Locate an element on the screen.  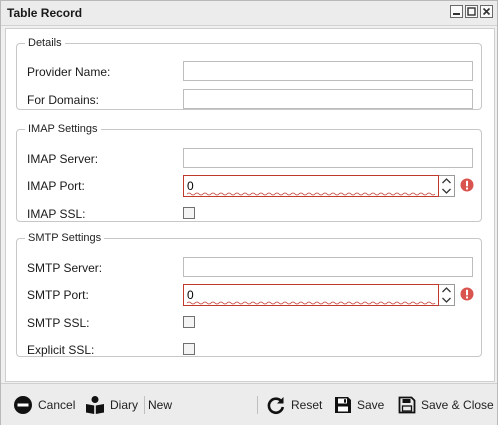
imap-port-spinner is located at coordinates (447, 186).